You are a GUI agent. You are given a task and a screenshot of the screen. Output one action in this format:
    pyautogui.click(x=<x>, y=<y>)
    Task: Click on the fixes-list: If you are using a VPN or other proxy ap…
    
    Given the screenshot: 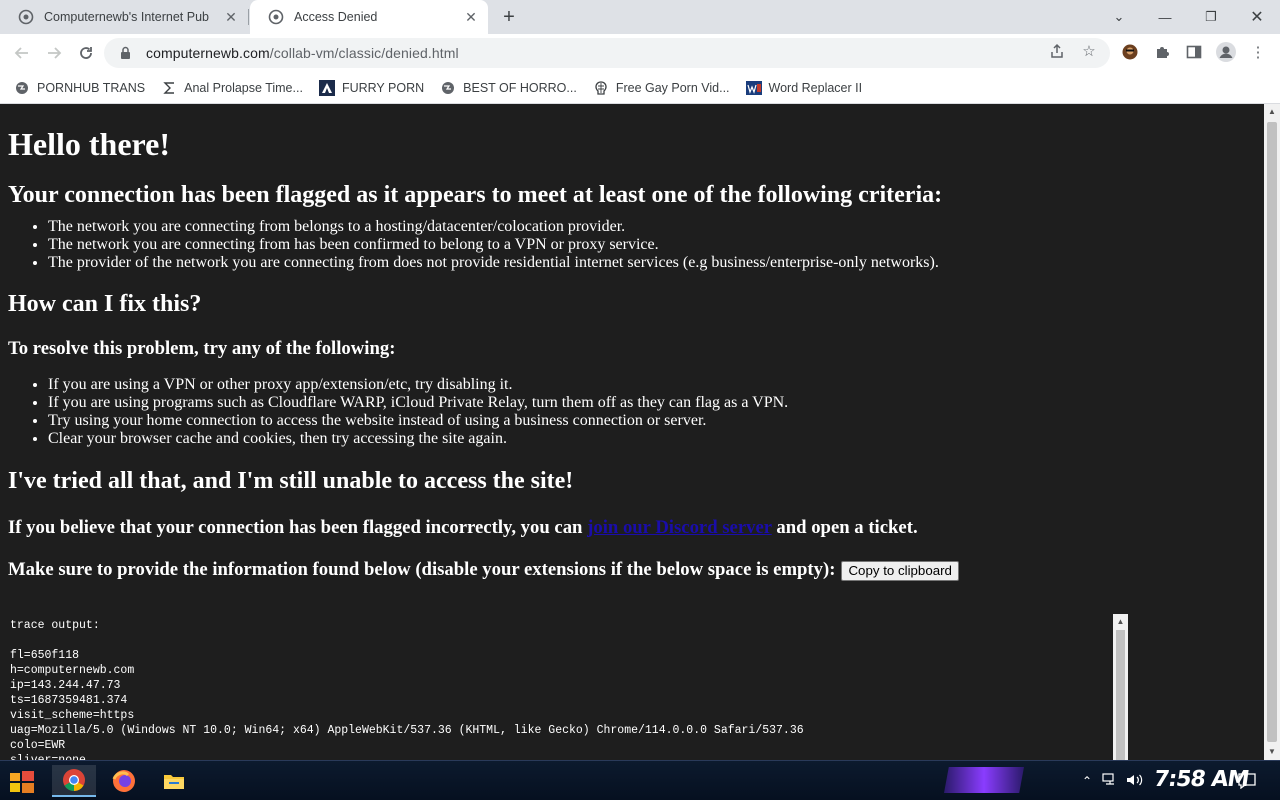 What is the action you would take?
    pyautogui.click(x=656, y=412)
    